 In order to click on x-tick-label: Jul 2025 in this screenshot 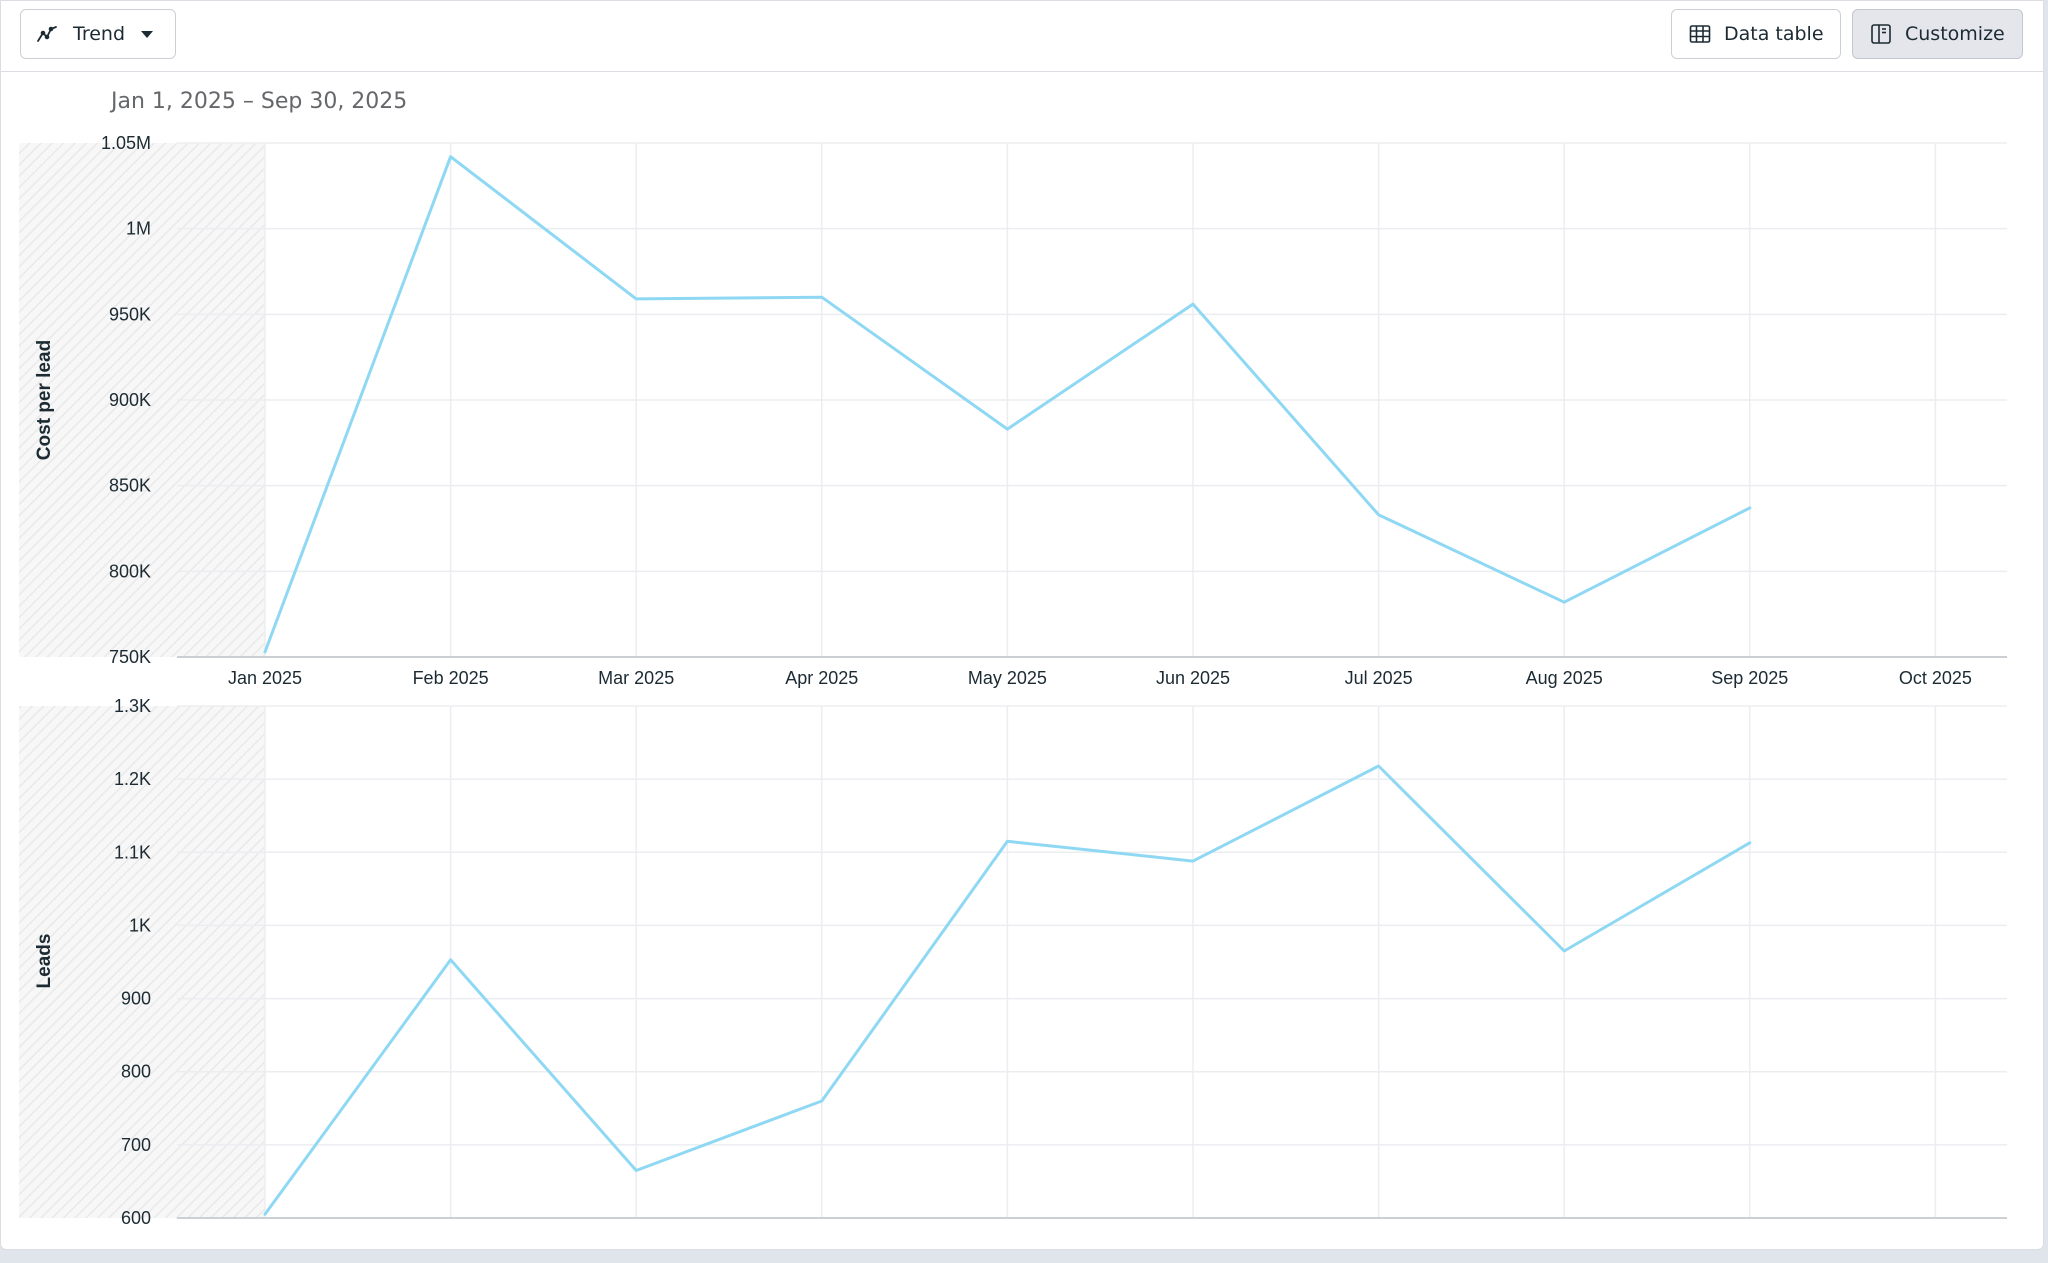, I will do `click(1379, 678)`.